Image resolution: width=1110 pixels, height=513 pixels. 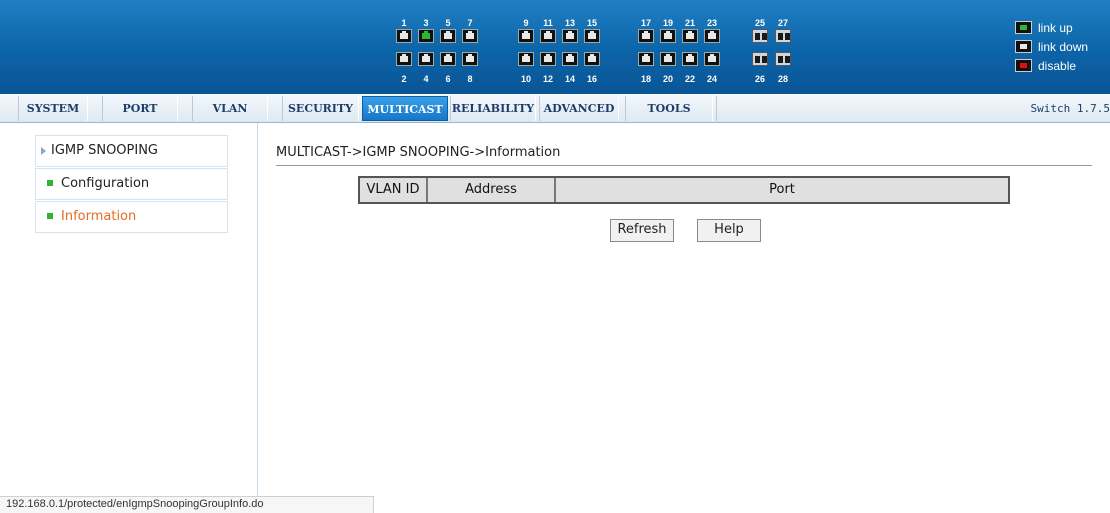 What do you see at coordinates (591, 23) in the screenshot?
I see `port-number: 15` at bounding box center [591, 23].